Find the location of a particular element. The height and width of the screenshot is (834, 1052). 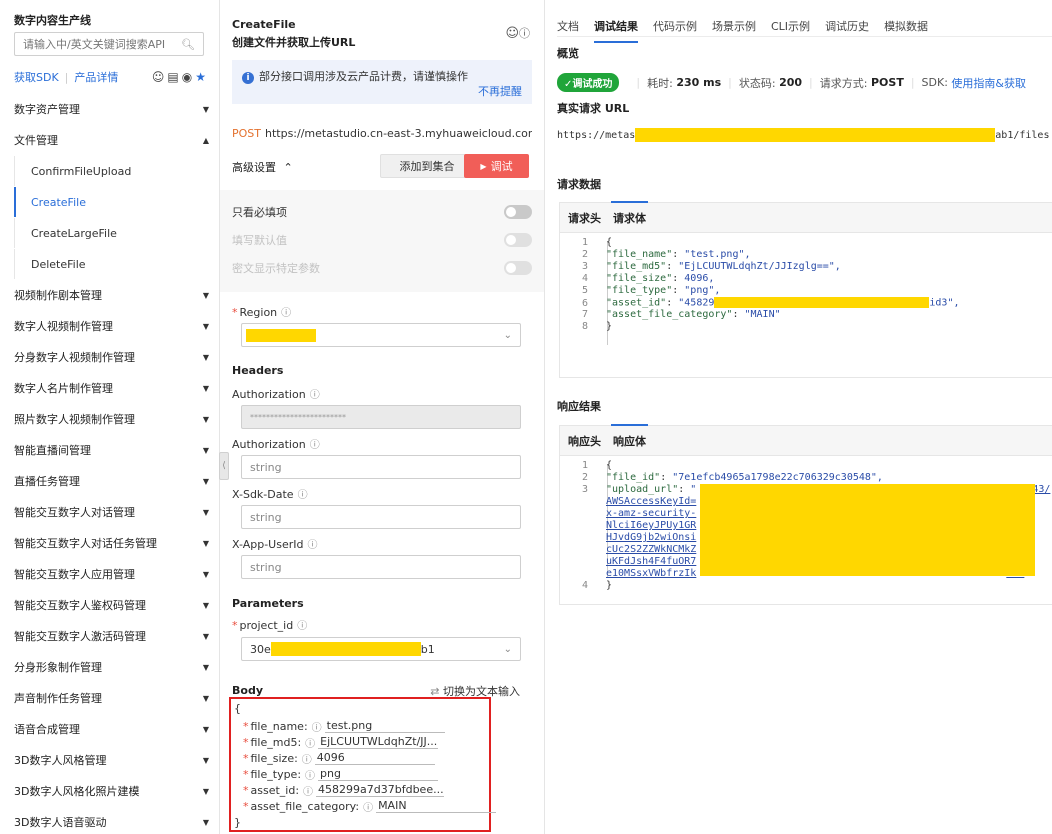

globe-icon: ◉ is located at coordinates (187, 77).